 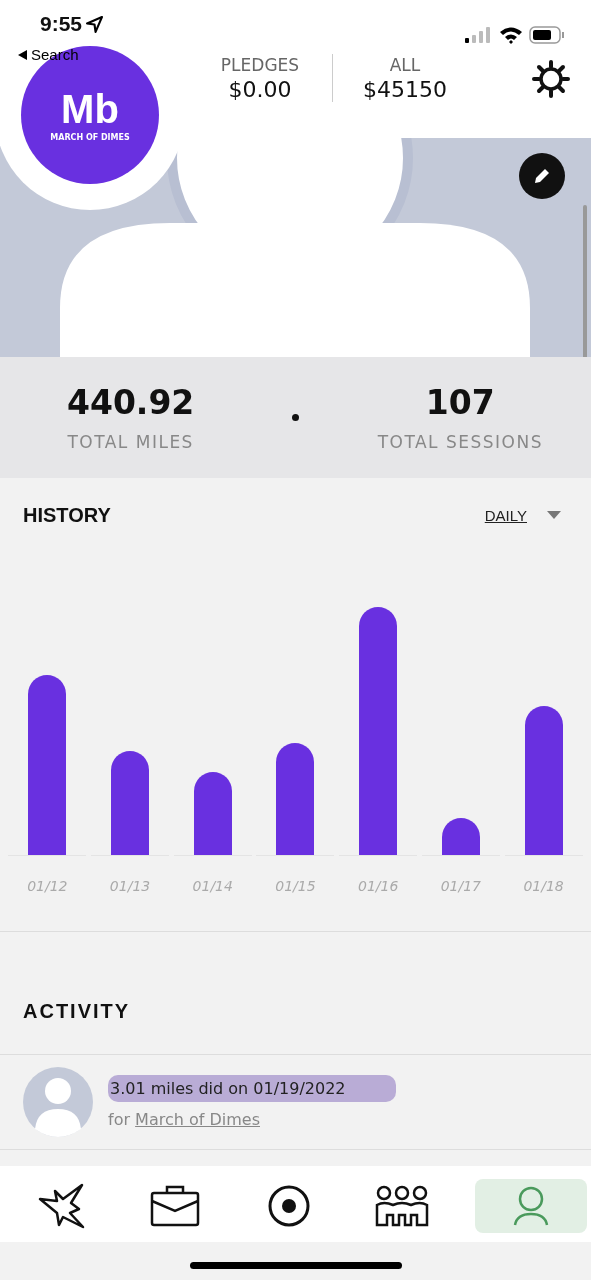 I want to click on status-time: 9:55, so click(x=61, y=24).